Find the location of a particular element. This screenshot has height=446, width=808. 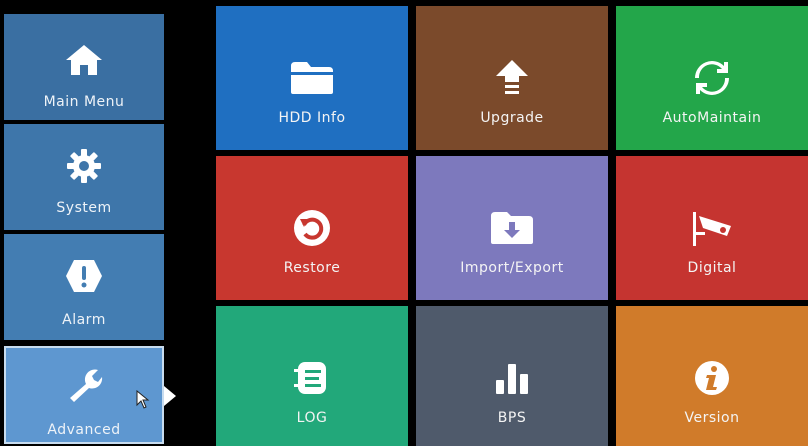

upgrade-arrow-icon is located at coordinates (512, 78).